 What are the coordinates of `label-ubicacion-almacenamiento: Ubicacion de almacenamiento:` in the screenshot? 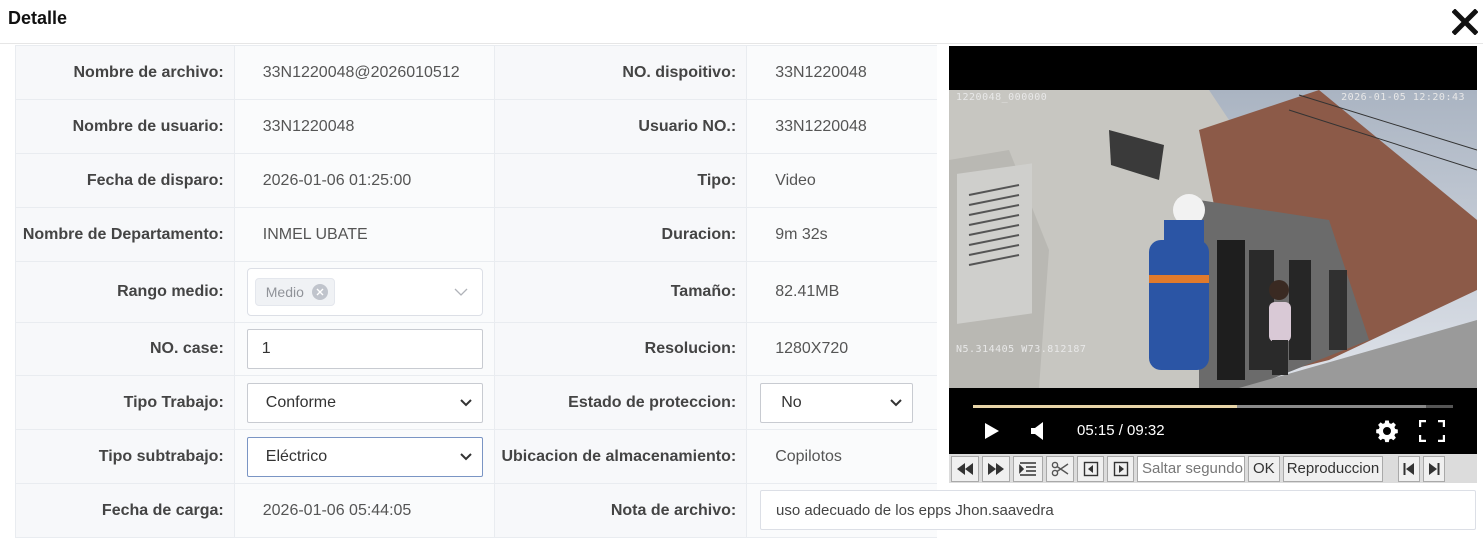 It's located at (621, 456).